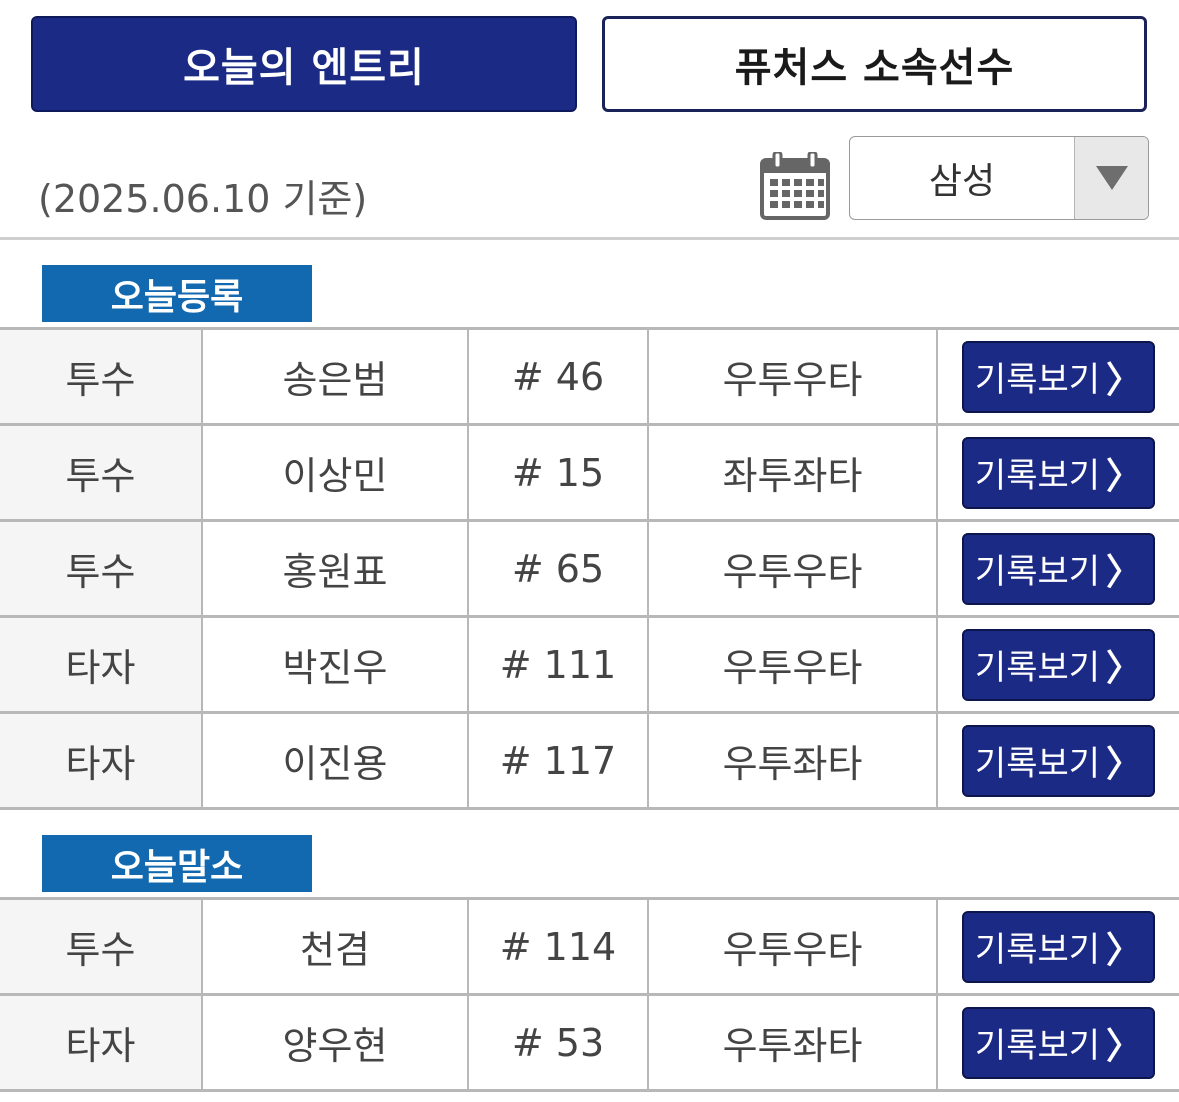 The width and height of the screenshot is (1179, 1102). Describe the element at coordinates (795, 185) in the screenshot. I see `calendar-icon` at that location.